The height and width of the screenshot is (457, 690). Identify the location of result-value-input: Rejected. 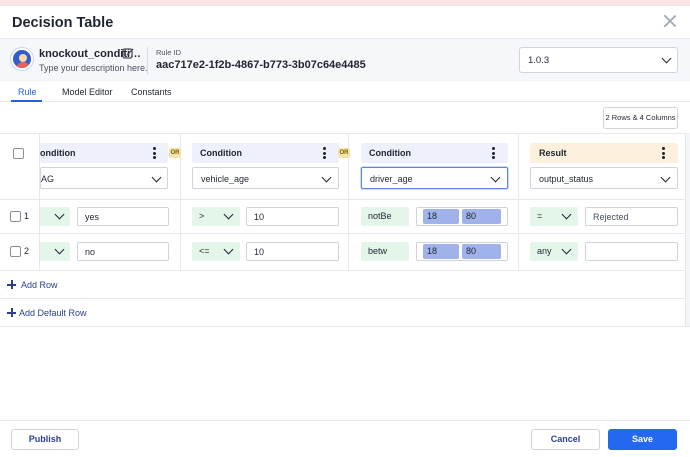
(631, 216).